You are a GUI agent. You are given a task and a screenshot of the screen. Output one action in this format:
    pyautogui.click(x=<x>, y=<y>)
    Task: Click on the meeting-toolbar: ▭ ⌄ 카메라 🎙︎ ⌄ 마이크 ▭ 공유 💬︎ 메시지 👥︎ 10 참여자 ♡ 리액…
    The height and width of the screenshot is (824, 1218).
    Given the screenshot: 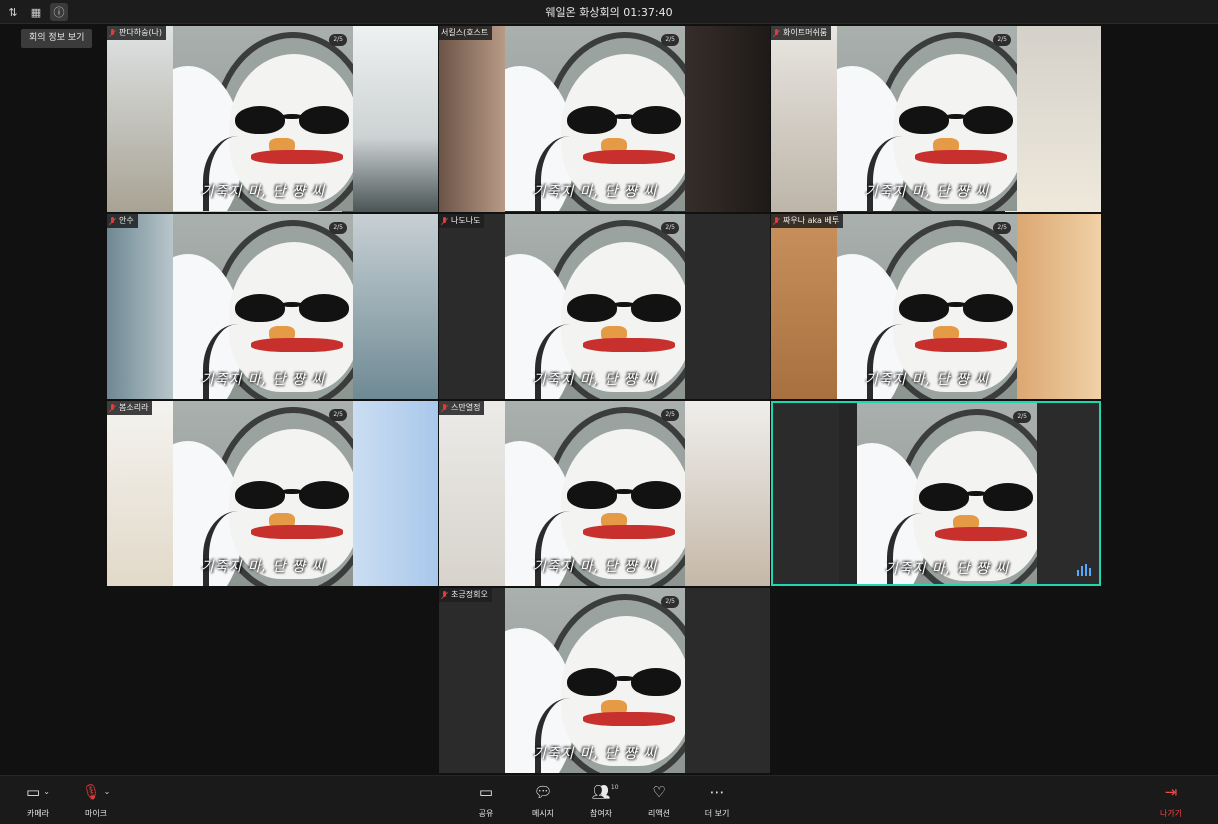 What is the action you would take?
    pyautogui.click(x=609, y=799)
    